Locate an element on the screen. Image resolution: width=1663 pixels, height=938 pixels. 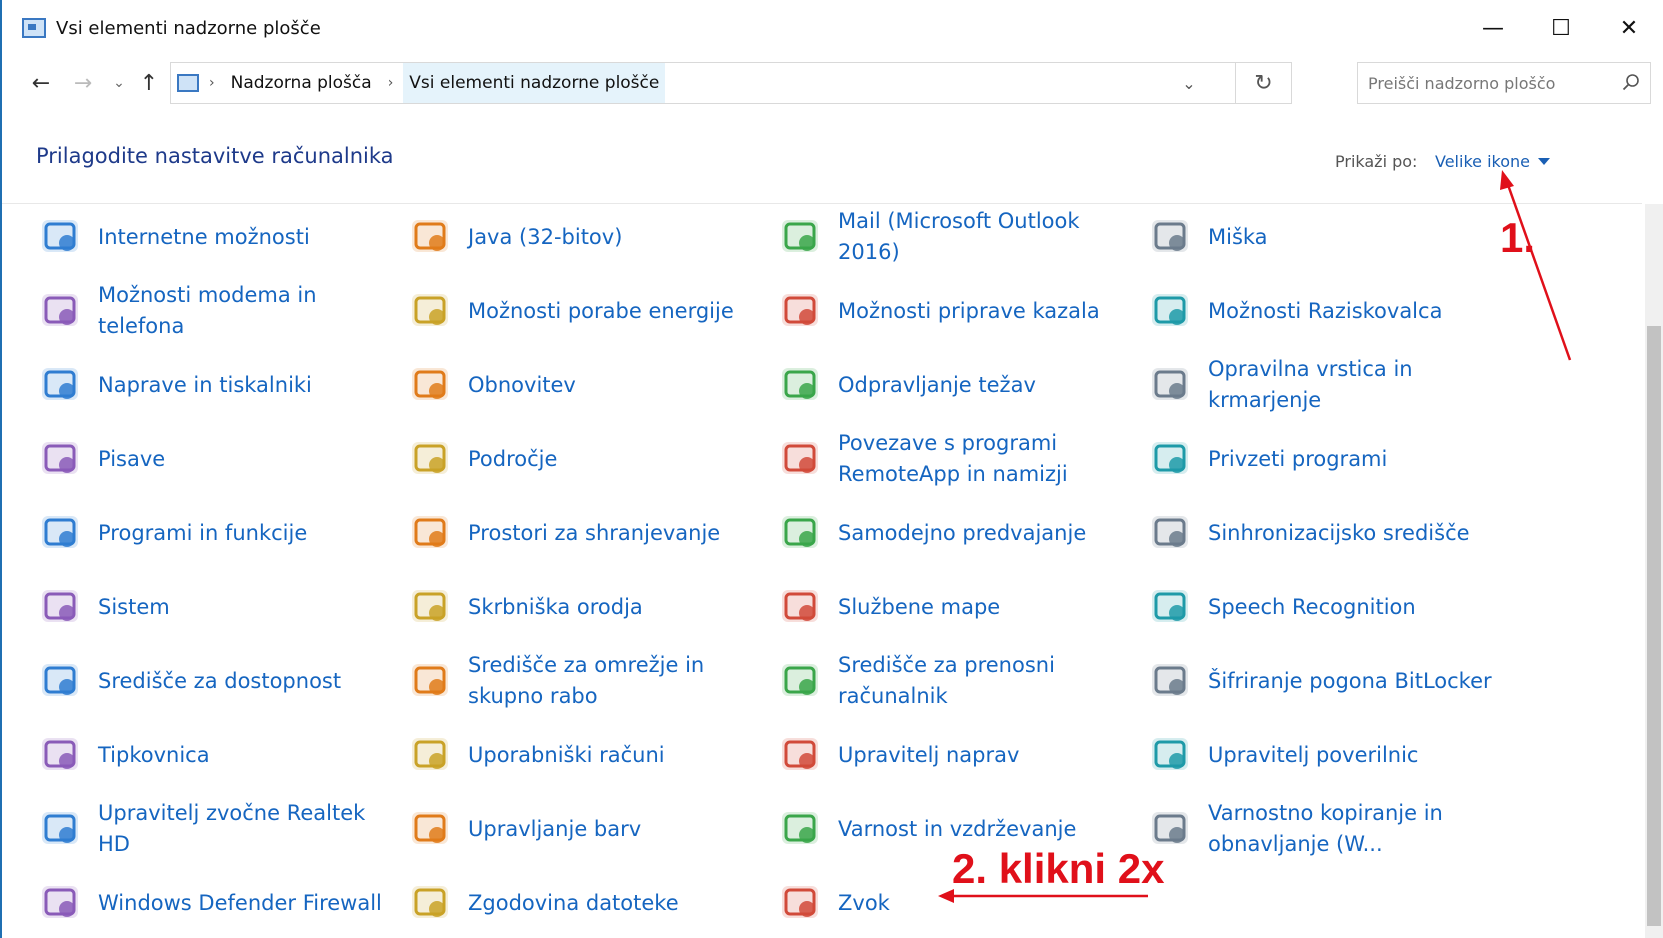
region-globe-clock-icon is located at coordinates (431, 459).